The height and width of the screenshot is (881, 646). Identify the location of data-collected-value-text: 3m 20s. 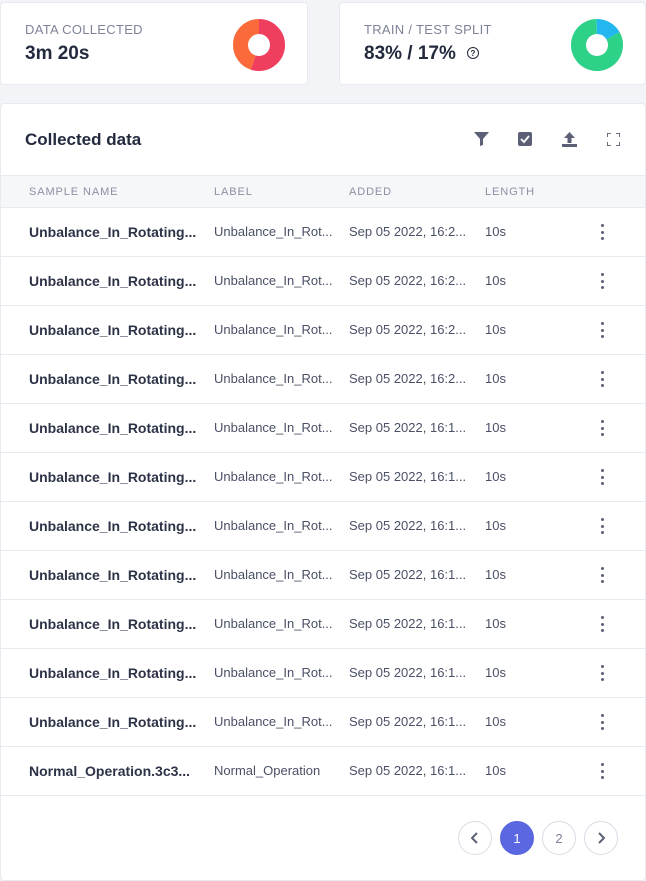
(57, 53).